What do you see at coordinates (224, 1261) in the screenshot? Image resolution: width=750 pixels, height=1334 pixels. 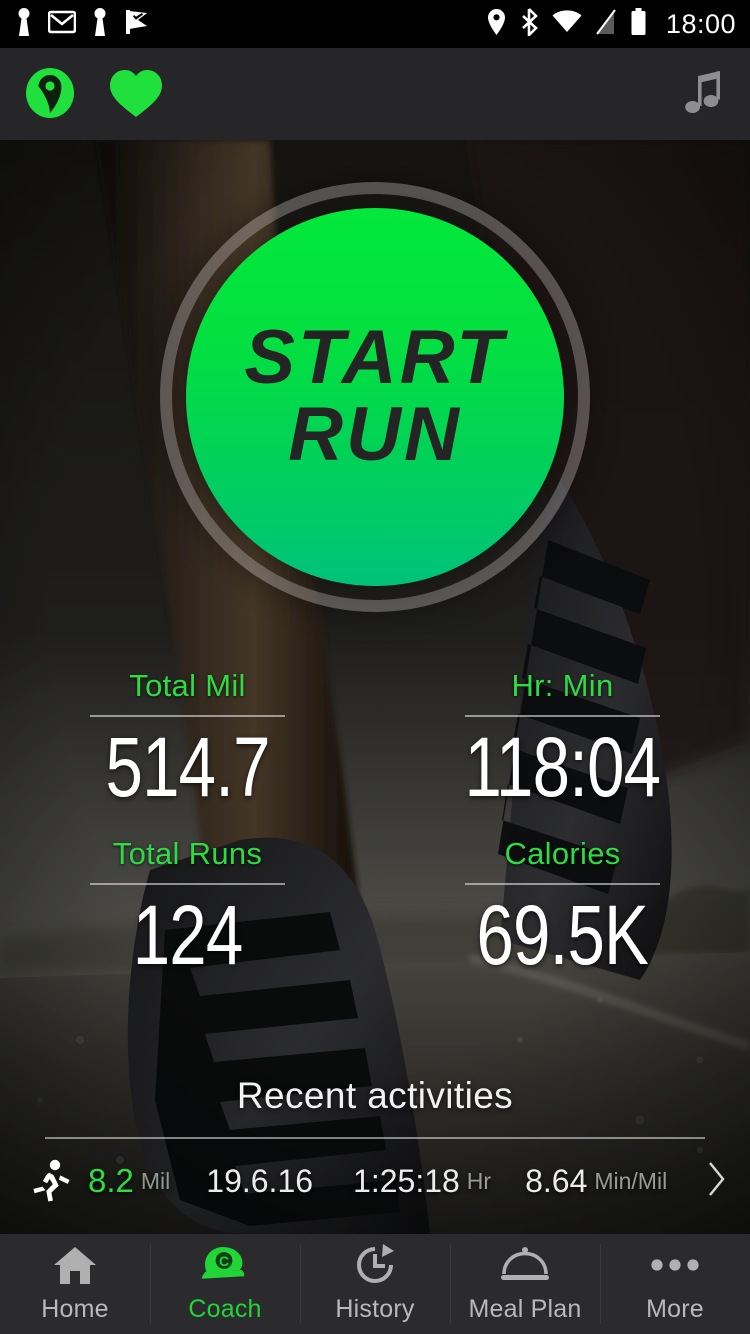 I see `svg-text: C` at bounding box center [224, 1261].